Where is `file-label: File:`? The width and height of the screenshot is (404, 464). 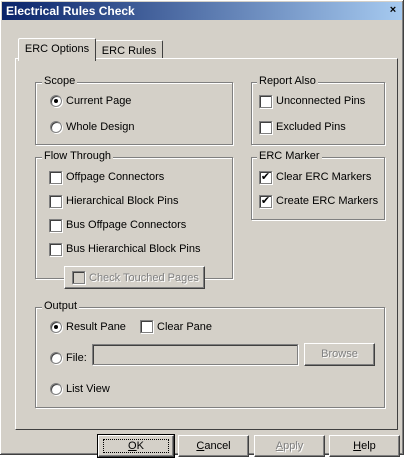
file-label: File: is located at coordinates (76, 358).